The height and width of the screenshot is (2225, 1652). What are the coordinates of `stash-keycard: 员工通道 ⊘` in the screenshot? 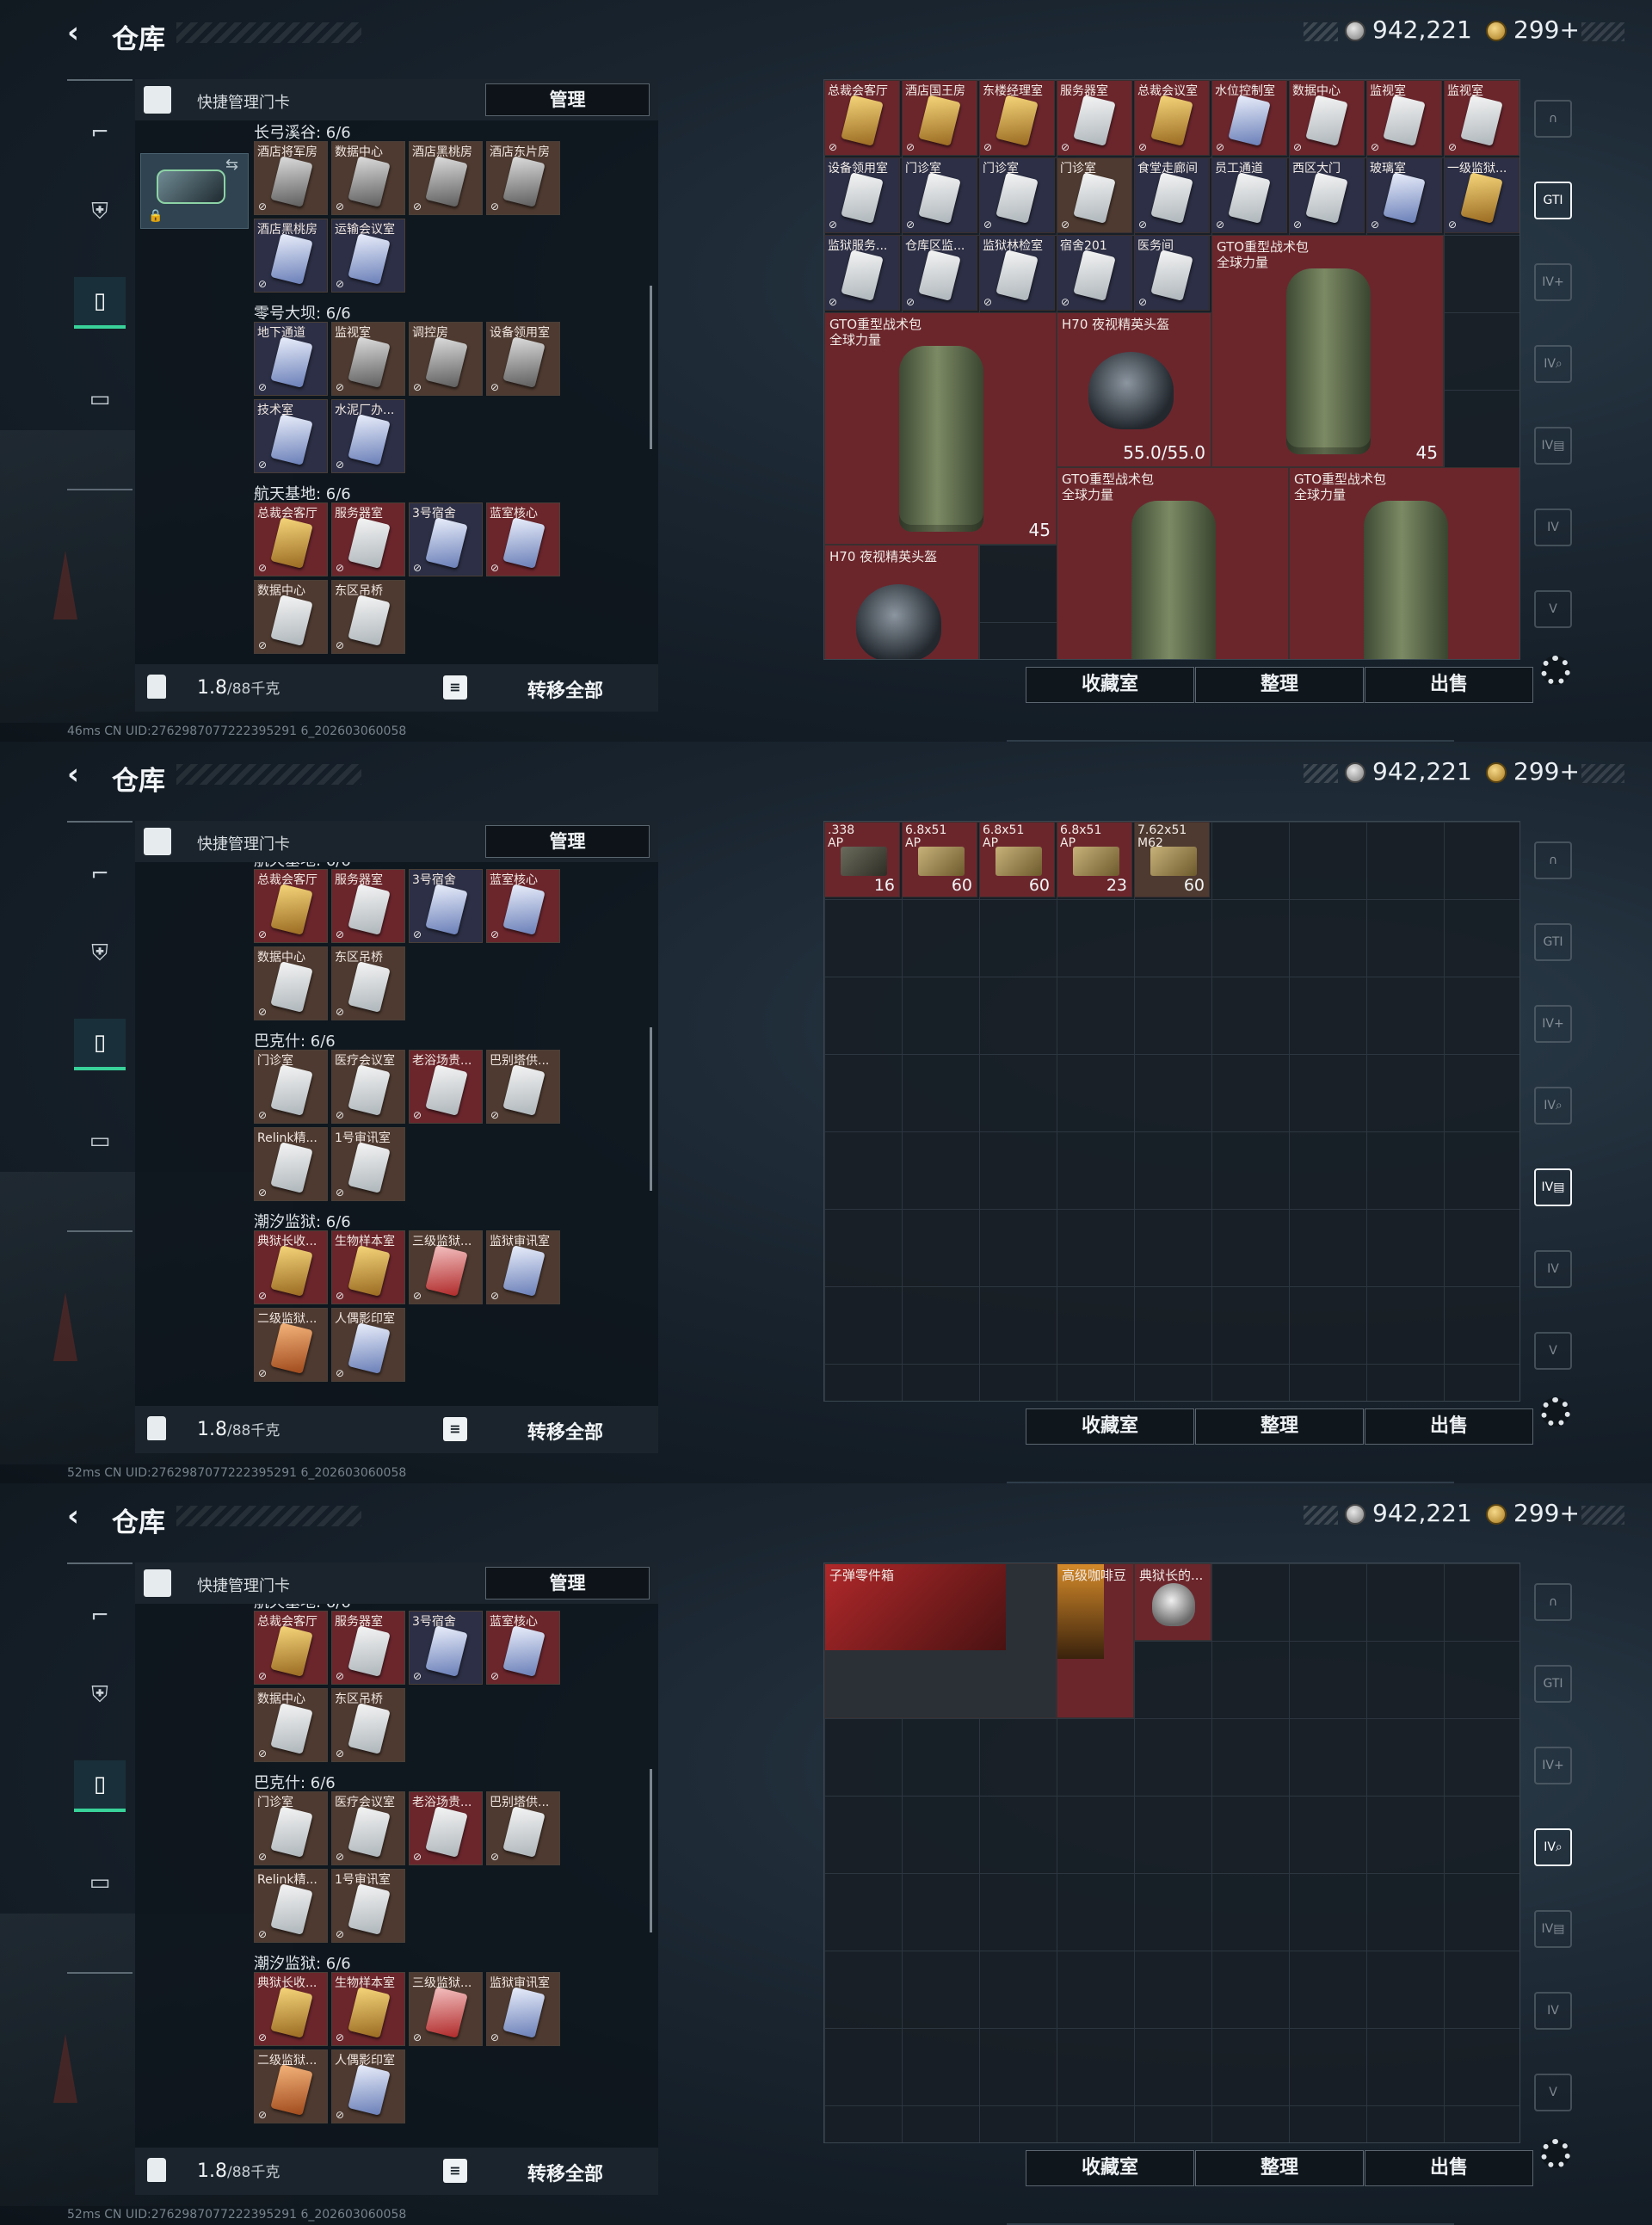 It's located at (1249, 195).